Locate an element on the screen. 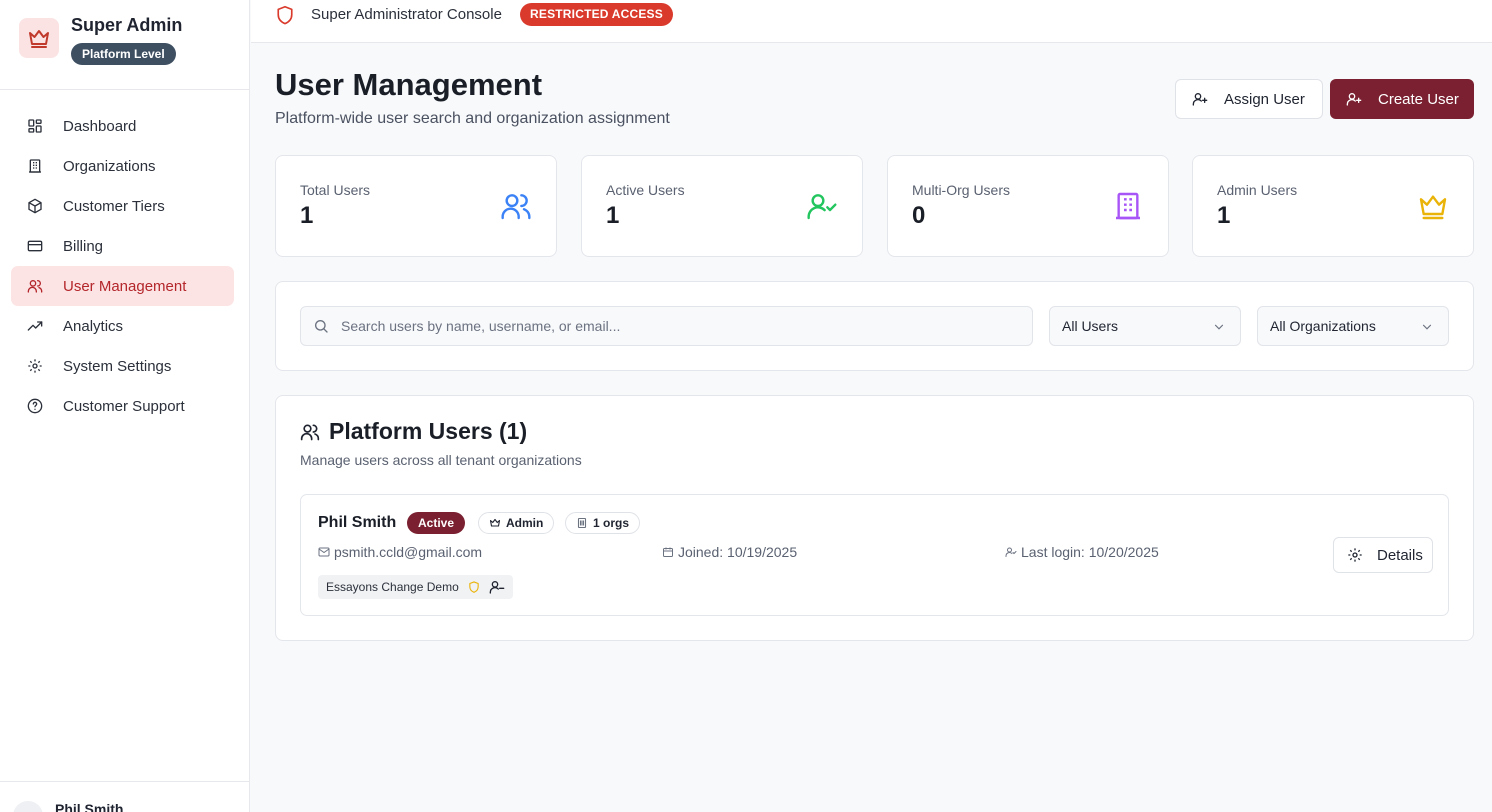 This screenshot has width=1492, height=812. sidebar-item-label: Customer Support is located at coordinates (124, 406).